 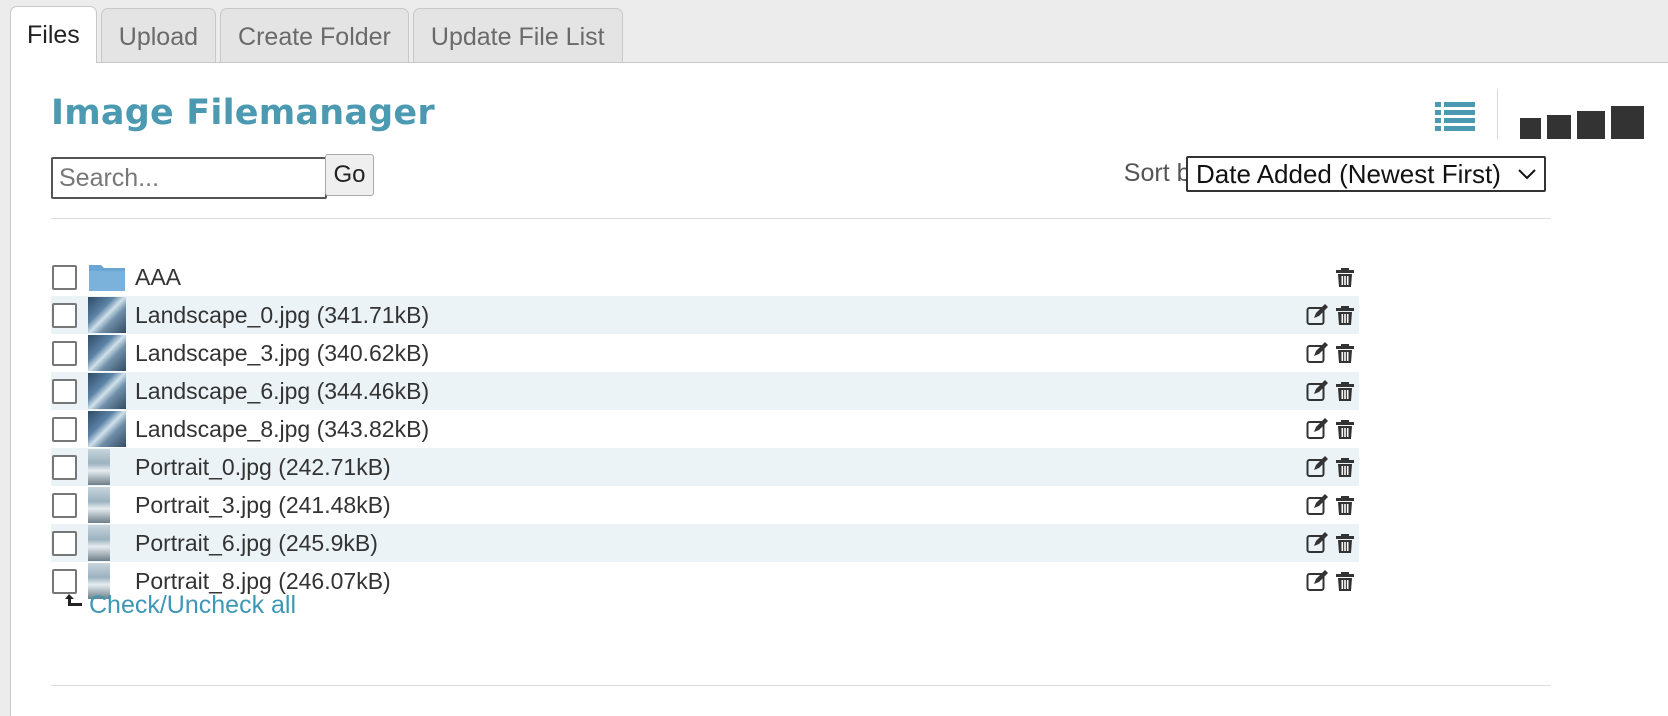 What do you see at coordinates (53, 34) in the screenshot?
I see `tab-files: Files` at bounding box center [53, 34].